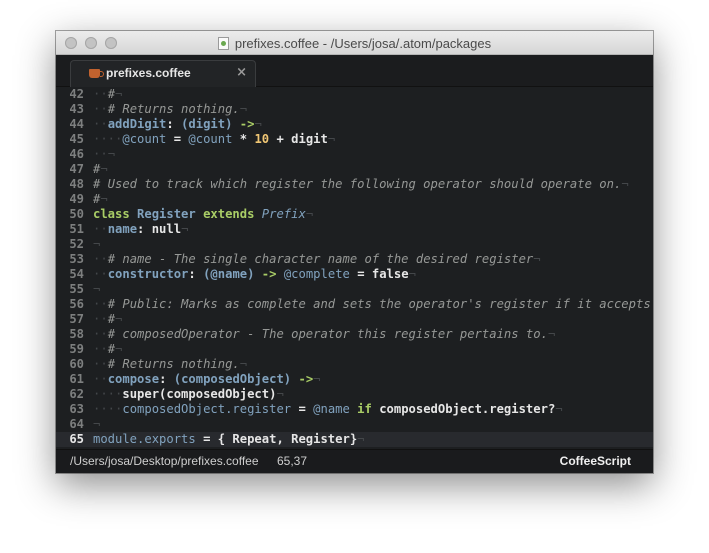 The height and width of the screenshot is (553, 709). What do you see at coordinates (354, 169) in the screenshot?
I see `code-line: 47 #¬` at bounding box center [354, 169].